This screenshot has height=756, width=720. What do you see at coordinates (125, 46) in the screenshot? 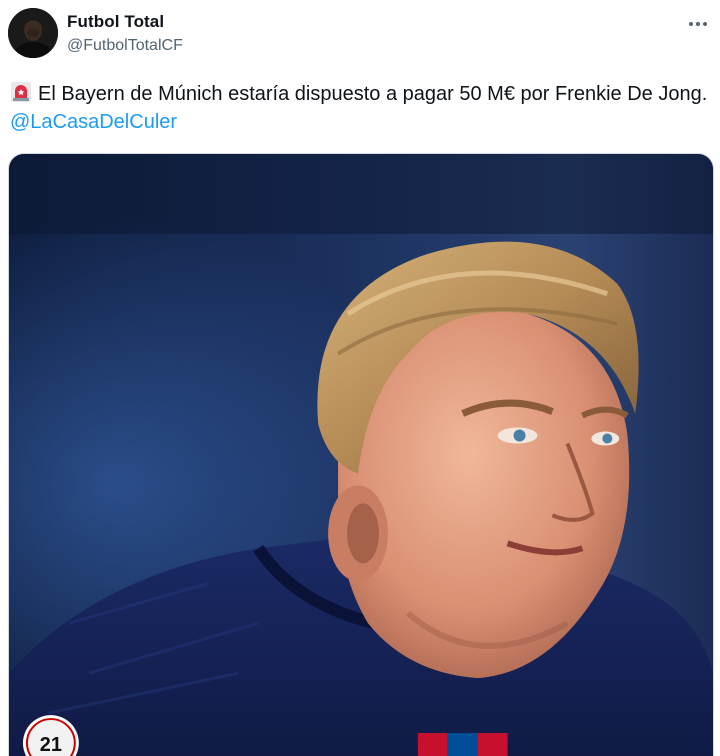
I see `author-handle: @FutbolTotalCF` at bounding box center [125, 46].